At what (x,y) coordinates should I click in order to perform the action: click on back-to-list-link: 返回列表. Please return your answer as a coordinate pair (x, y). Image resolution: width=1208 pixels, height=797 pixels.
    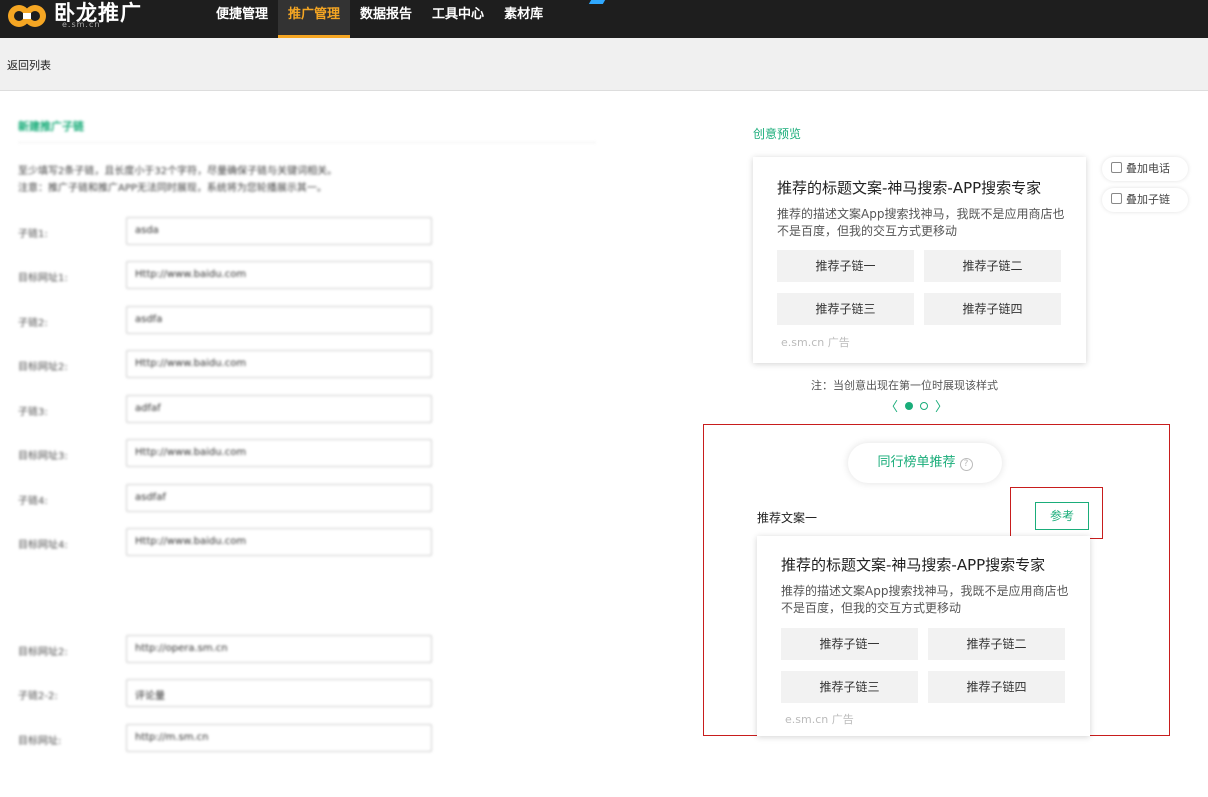
    Looking at the image, I should click on (29, 65).